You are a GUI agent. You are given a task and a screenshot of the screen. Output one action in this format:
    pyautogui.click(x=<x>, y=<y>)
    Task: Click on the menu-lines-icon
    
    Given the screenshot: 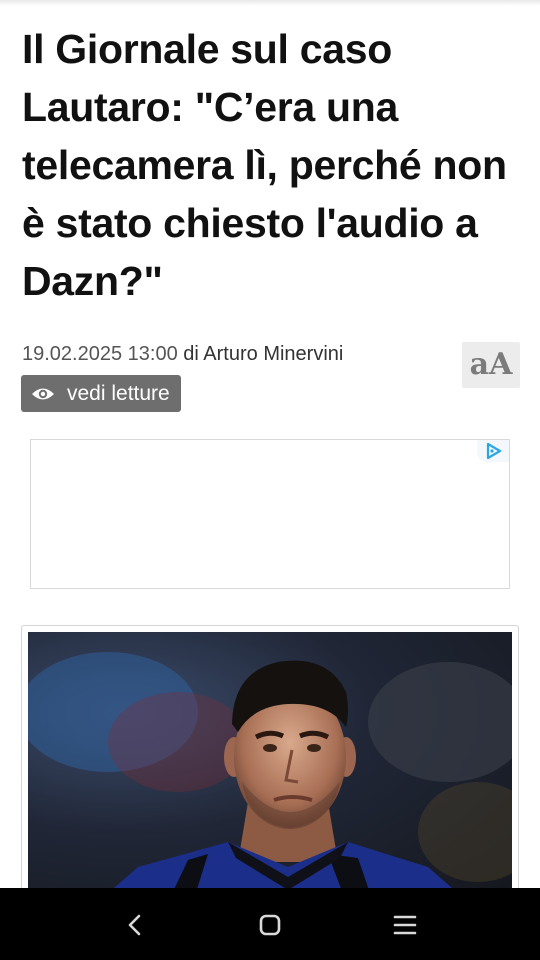 What is the action you would take?
    pyautogui.click(x=405, y=925)
    